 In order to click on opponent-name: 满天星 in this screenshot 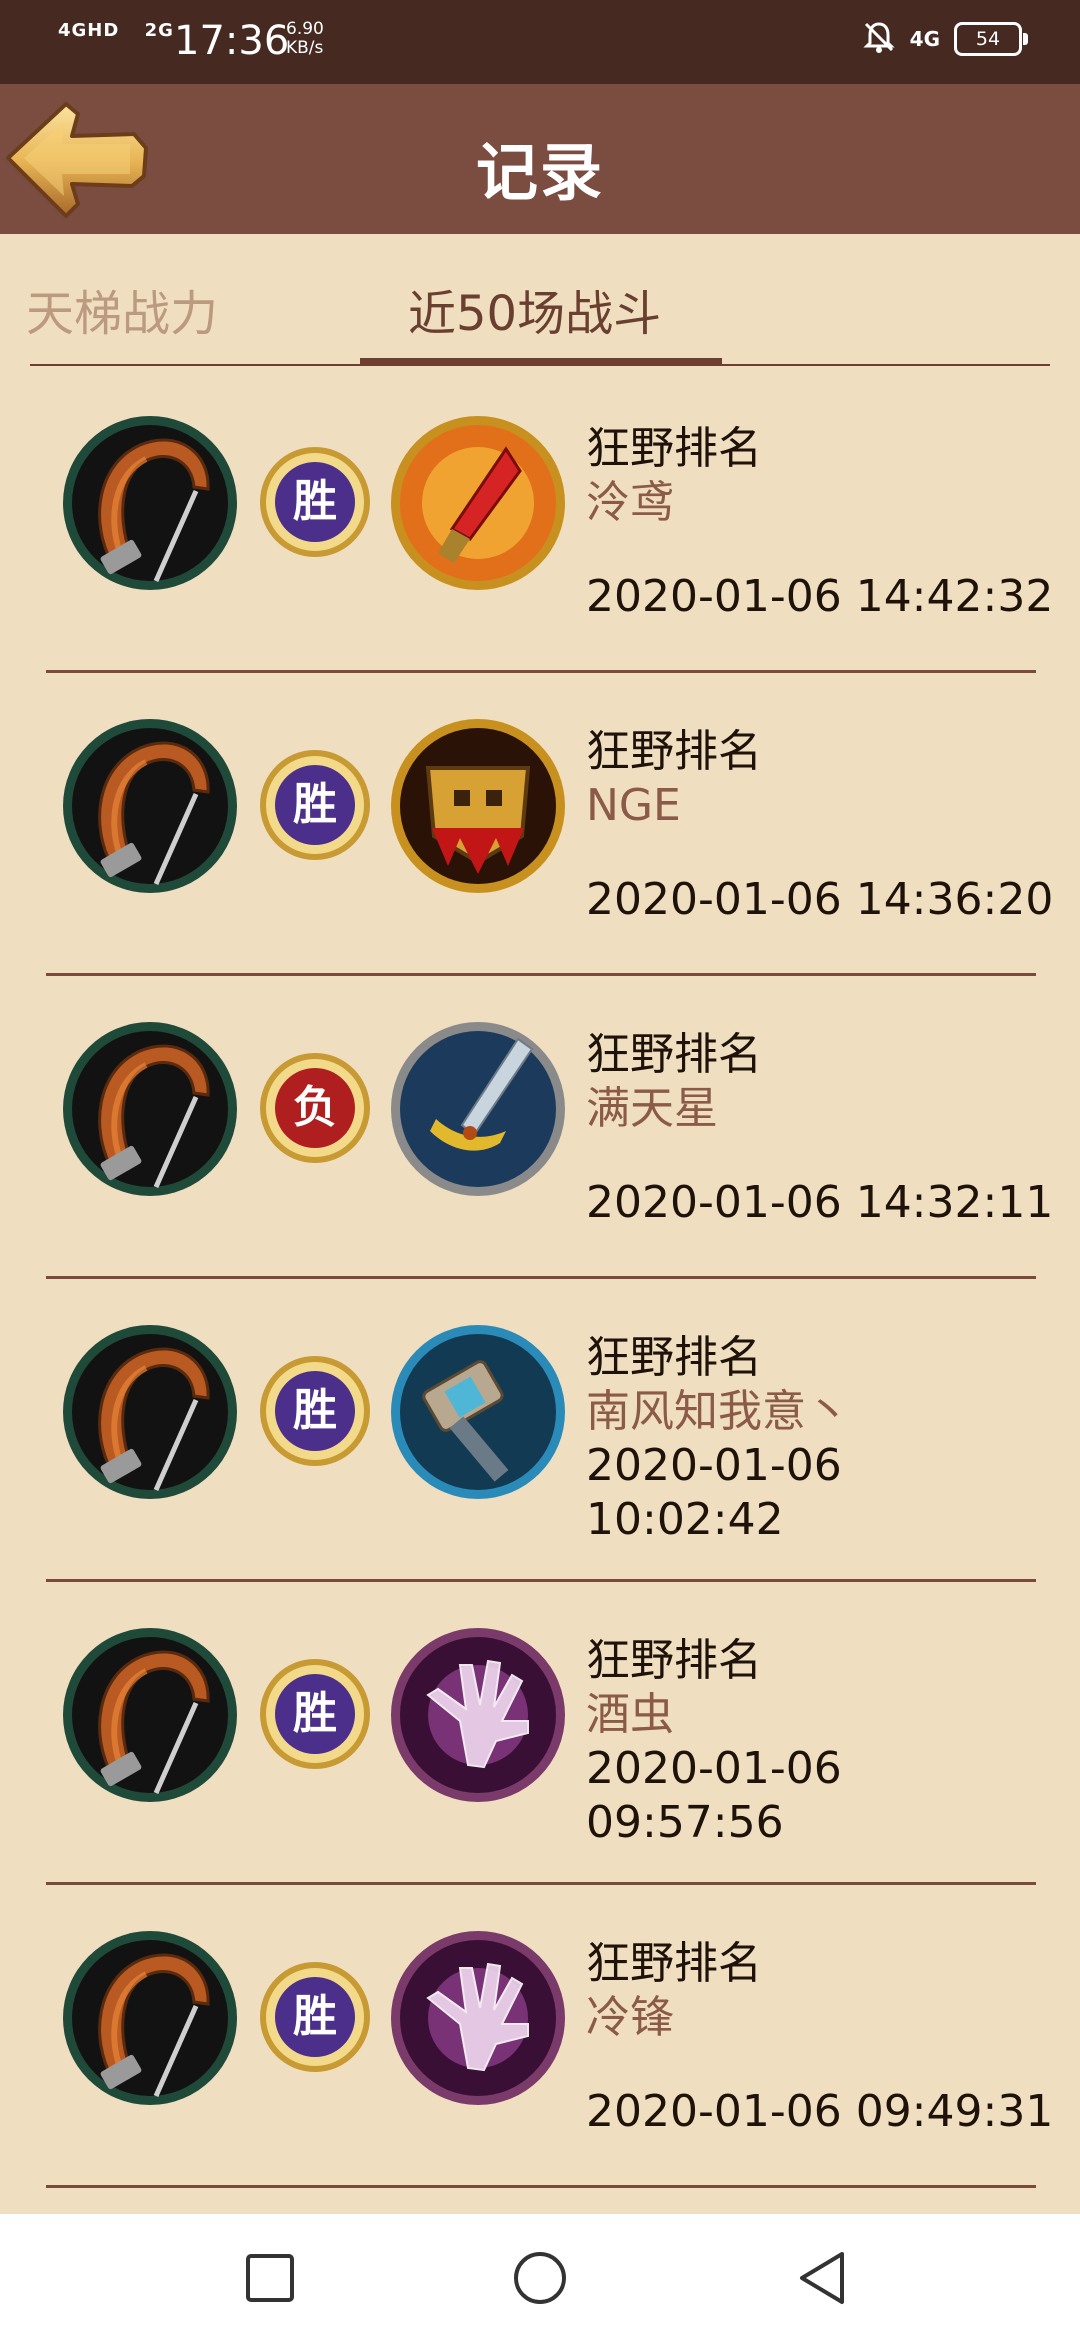, I will do `click(652, 1108)`.